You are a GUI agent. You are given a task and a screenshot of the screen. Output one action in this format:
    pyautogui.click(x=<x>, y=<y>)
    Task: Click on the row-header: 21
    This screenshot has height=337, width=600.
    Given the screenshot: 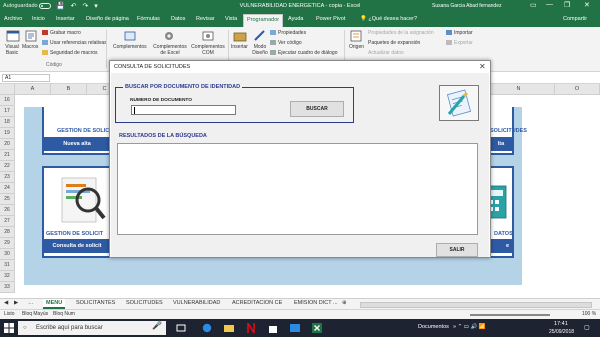 What is the action you would take?
    pyautogui.click(x=7, y=155)
    